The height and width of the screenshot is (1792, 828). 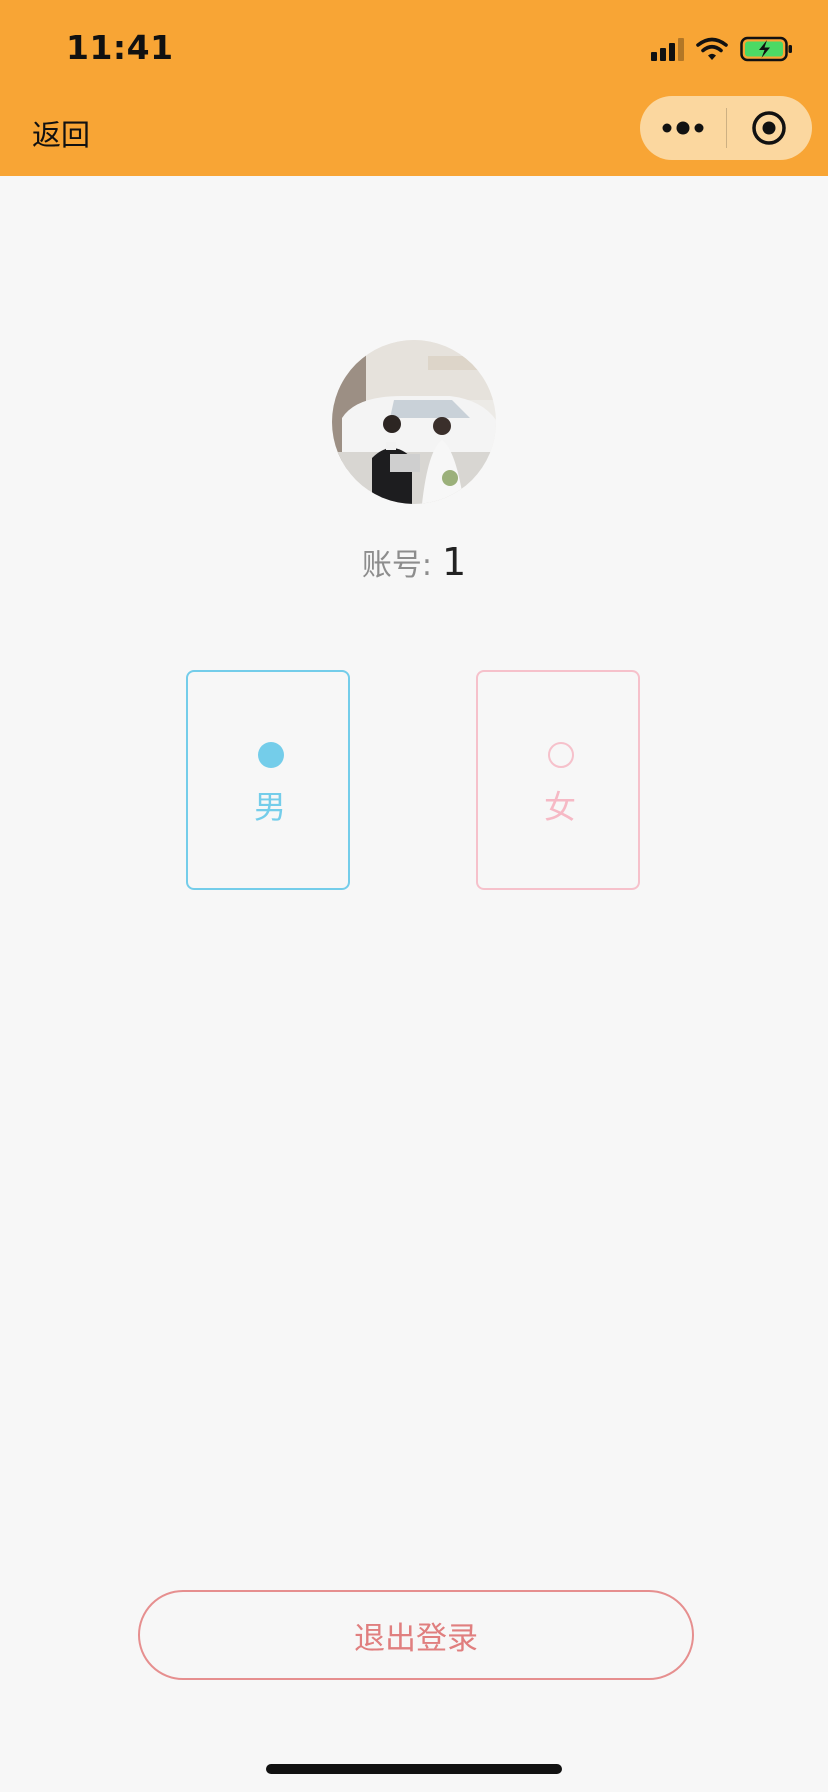 I want to click on status-time: 11:41, so click(x=120, y=47).